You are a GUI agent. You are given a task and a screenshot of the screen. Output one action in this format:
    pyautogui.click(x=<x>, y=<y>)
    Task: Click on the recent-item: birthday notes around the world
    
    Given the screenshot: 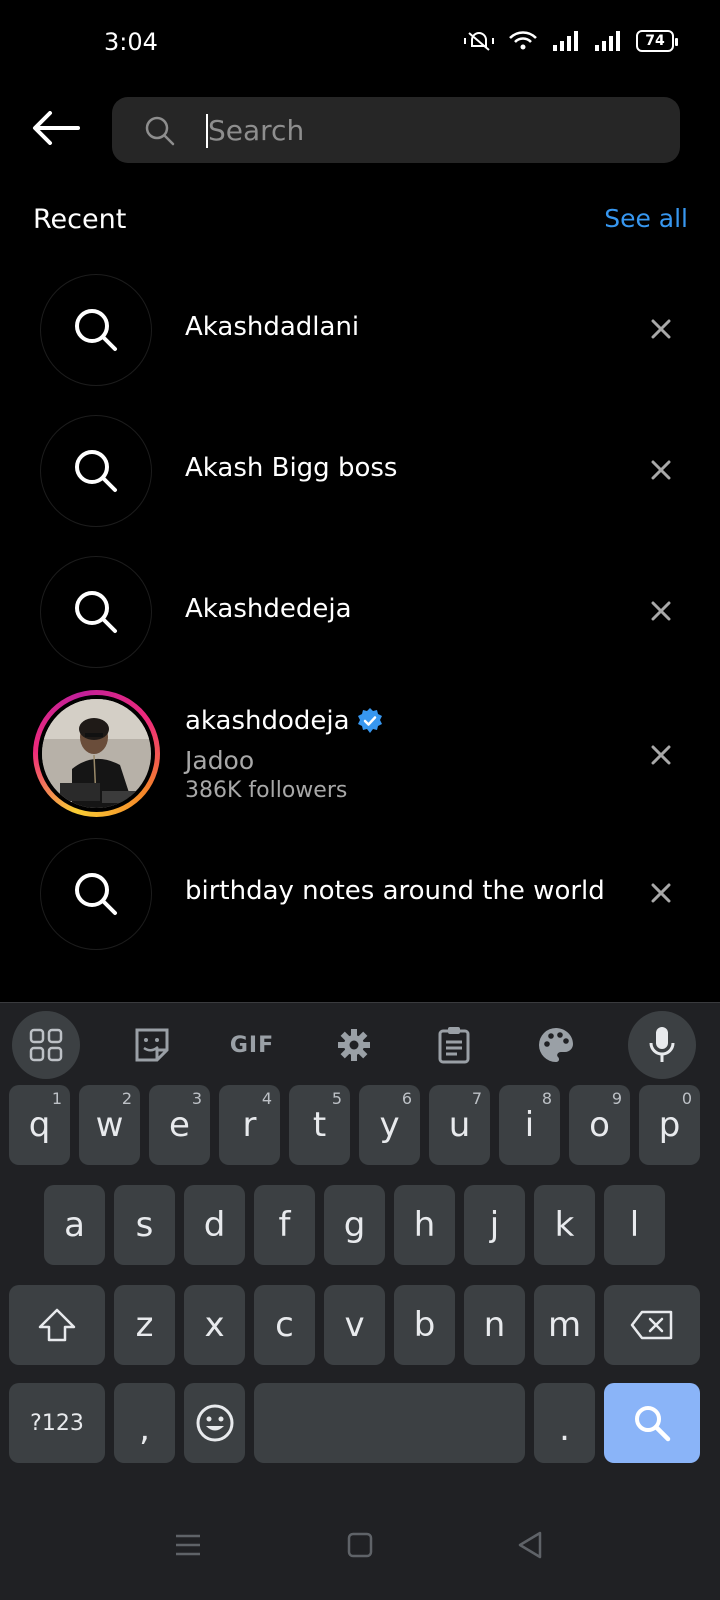 What is the action you would take?
    pyautogui.click(x=360, y=898)
    